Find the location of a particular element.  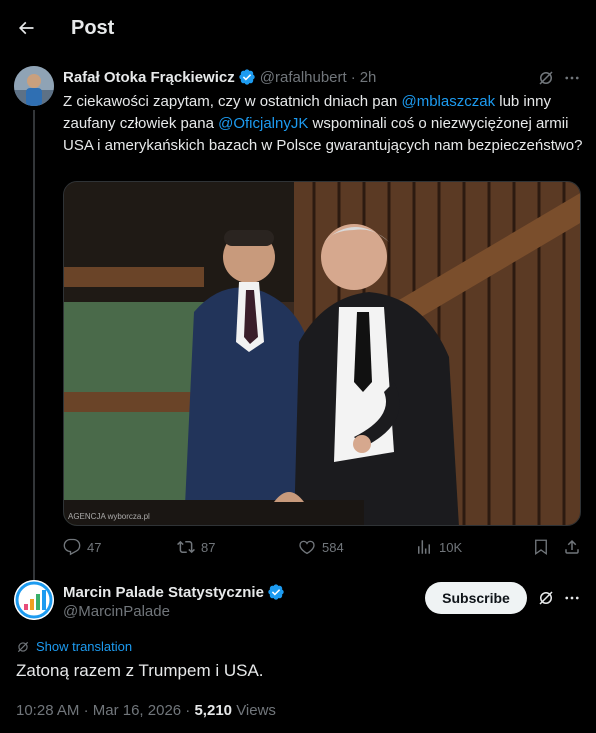

views-count: 10K is located at coordinates (451, 547).